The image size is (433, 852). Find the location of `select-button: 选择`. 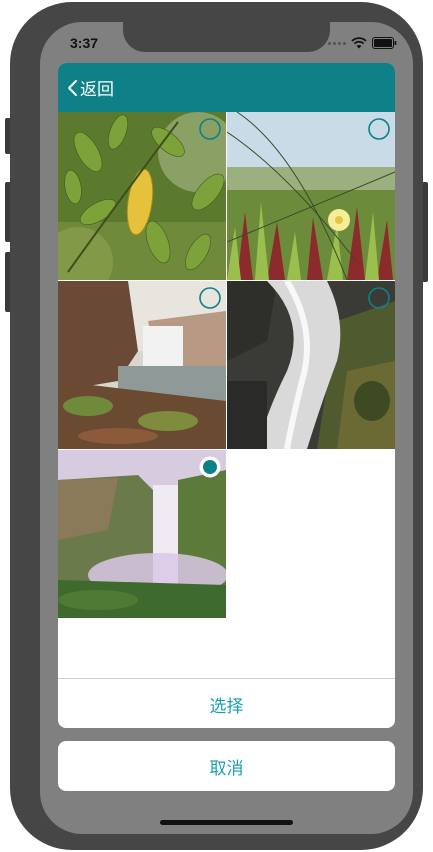

select-button: 选择 is located at coordinates (226, 703).